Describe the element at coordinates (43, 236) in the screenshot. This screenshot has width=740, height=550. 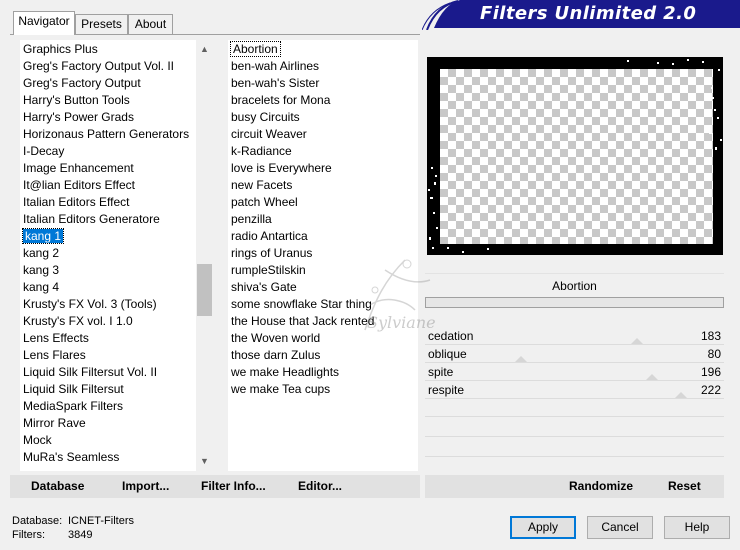
I see `category-item-label: kang 1` at that location.